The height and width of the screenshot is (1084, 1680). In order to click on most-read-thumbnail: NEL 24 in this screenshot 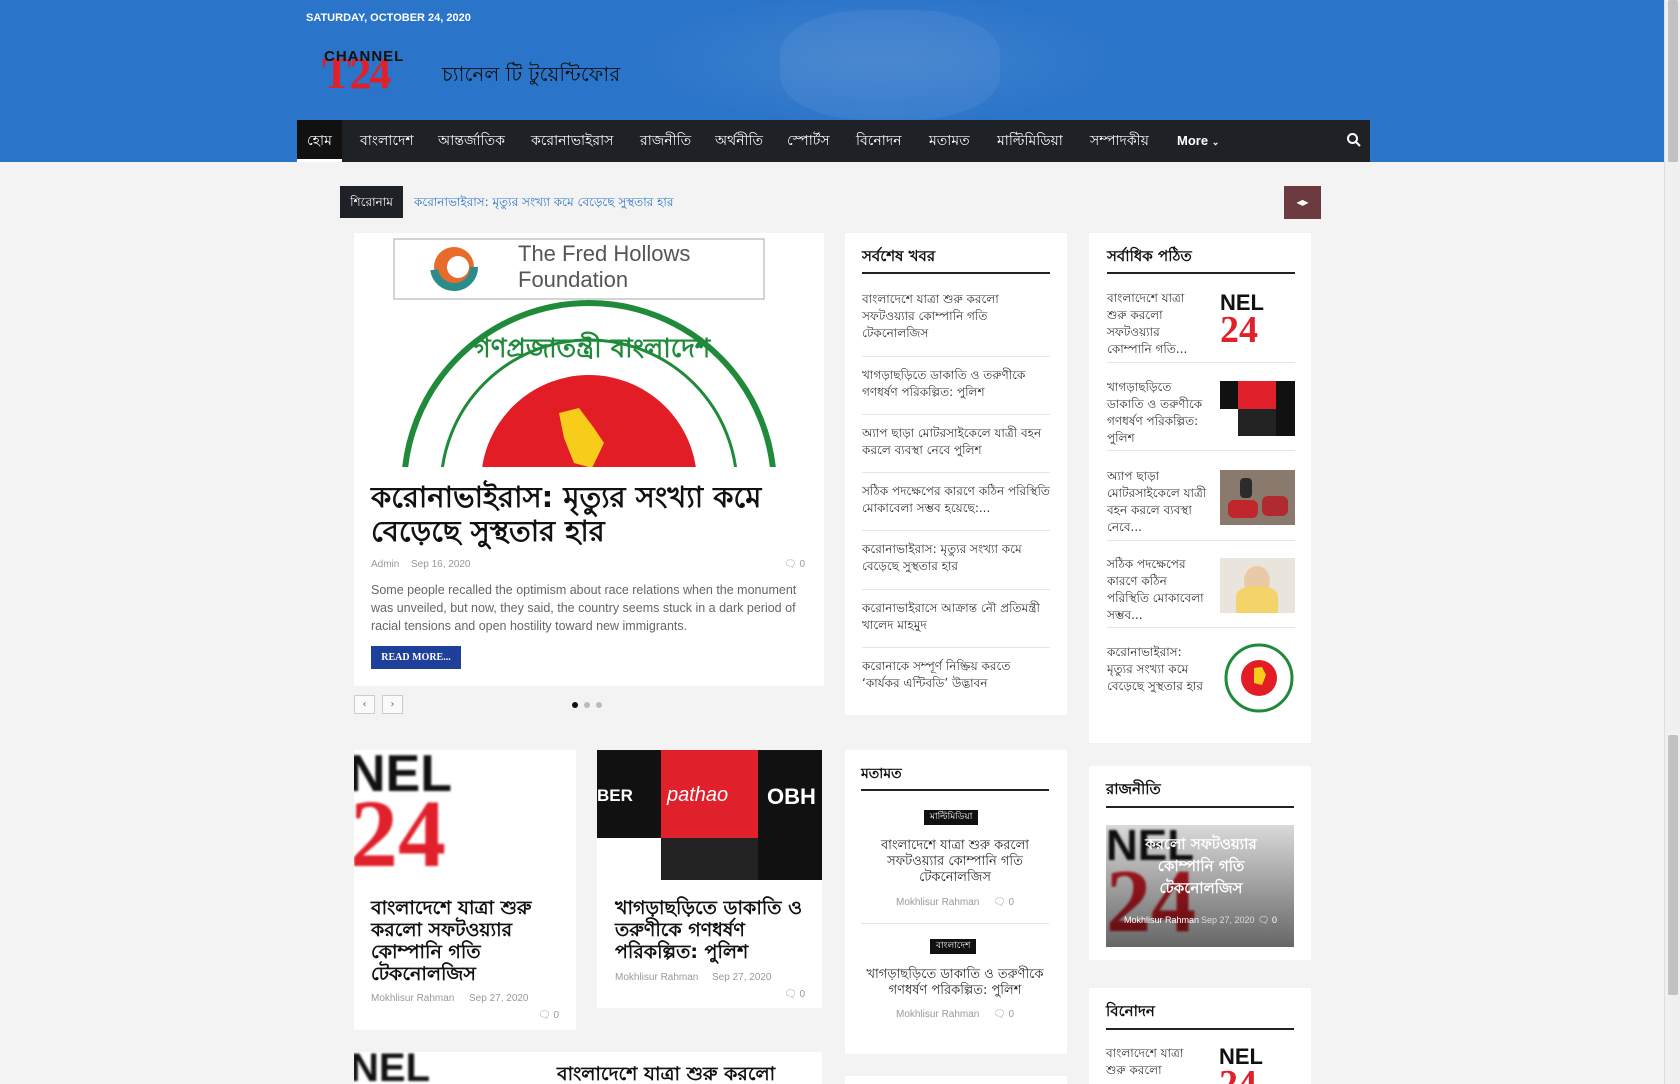, I will do `click(1257, 318)`.